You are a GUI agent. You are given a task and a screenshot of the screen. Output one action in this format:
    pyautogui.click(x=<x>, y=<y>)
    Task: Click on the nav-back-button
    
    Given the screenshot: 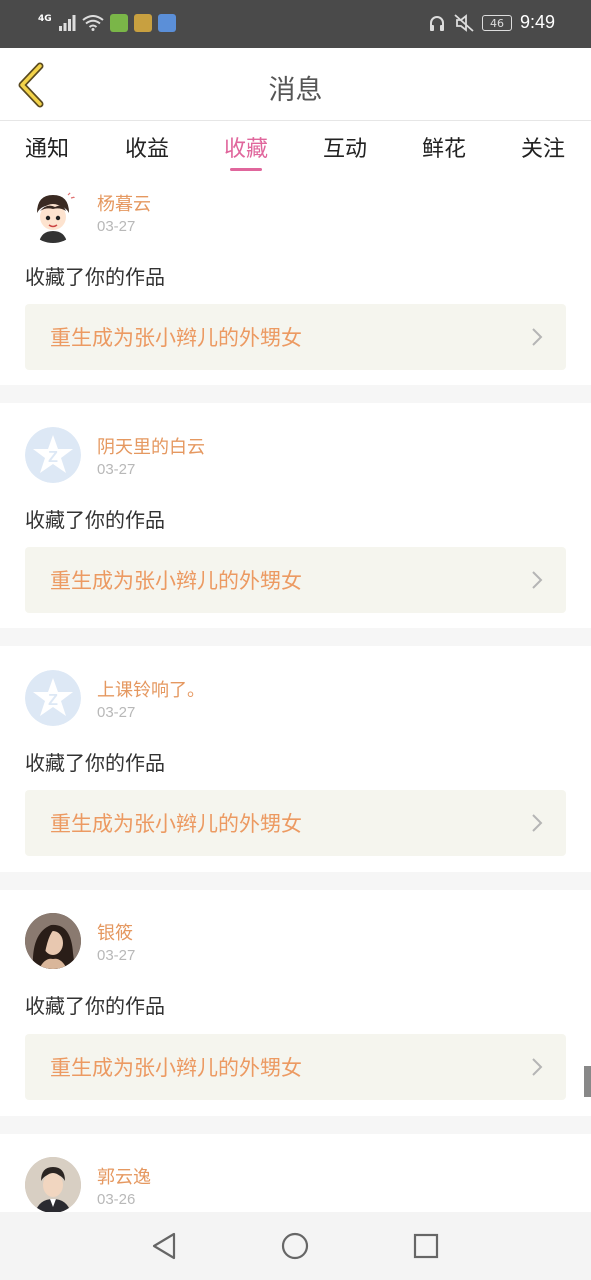 What is the action you would take?
    pyautogui.click(x=165, y=1246)
    